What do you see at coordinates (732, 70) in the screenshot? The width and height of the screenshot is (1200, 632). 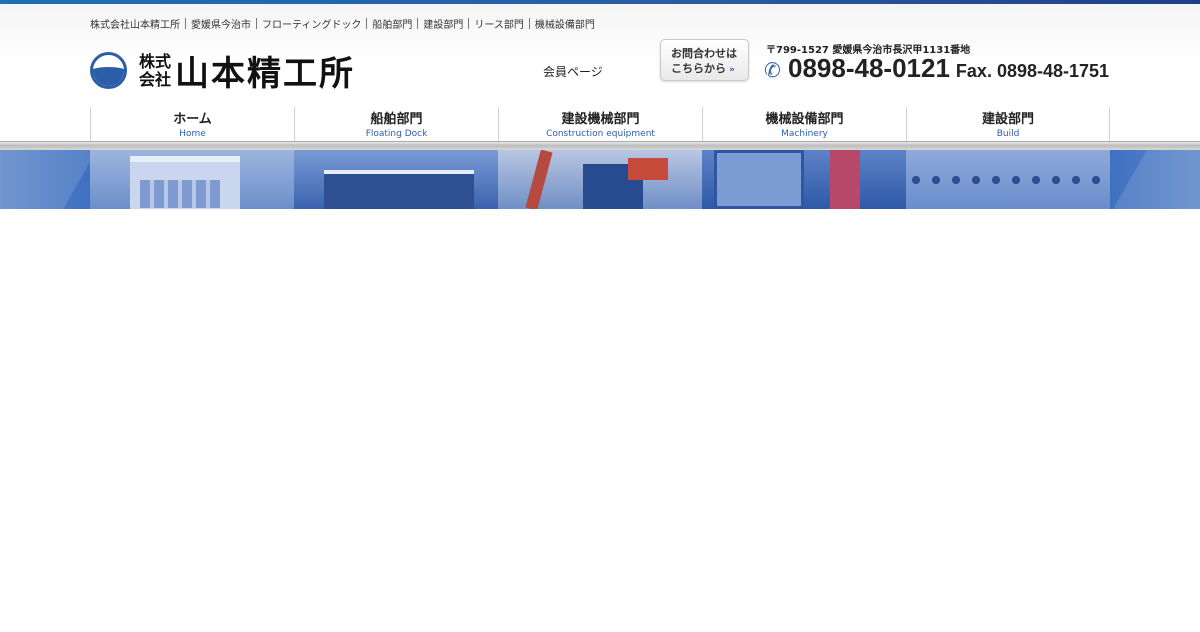 I see `double-arrow-icon: »` at bounding box center [732, 70].